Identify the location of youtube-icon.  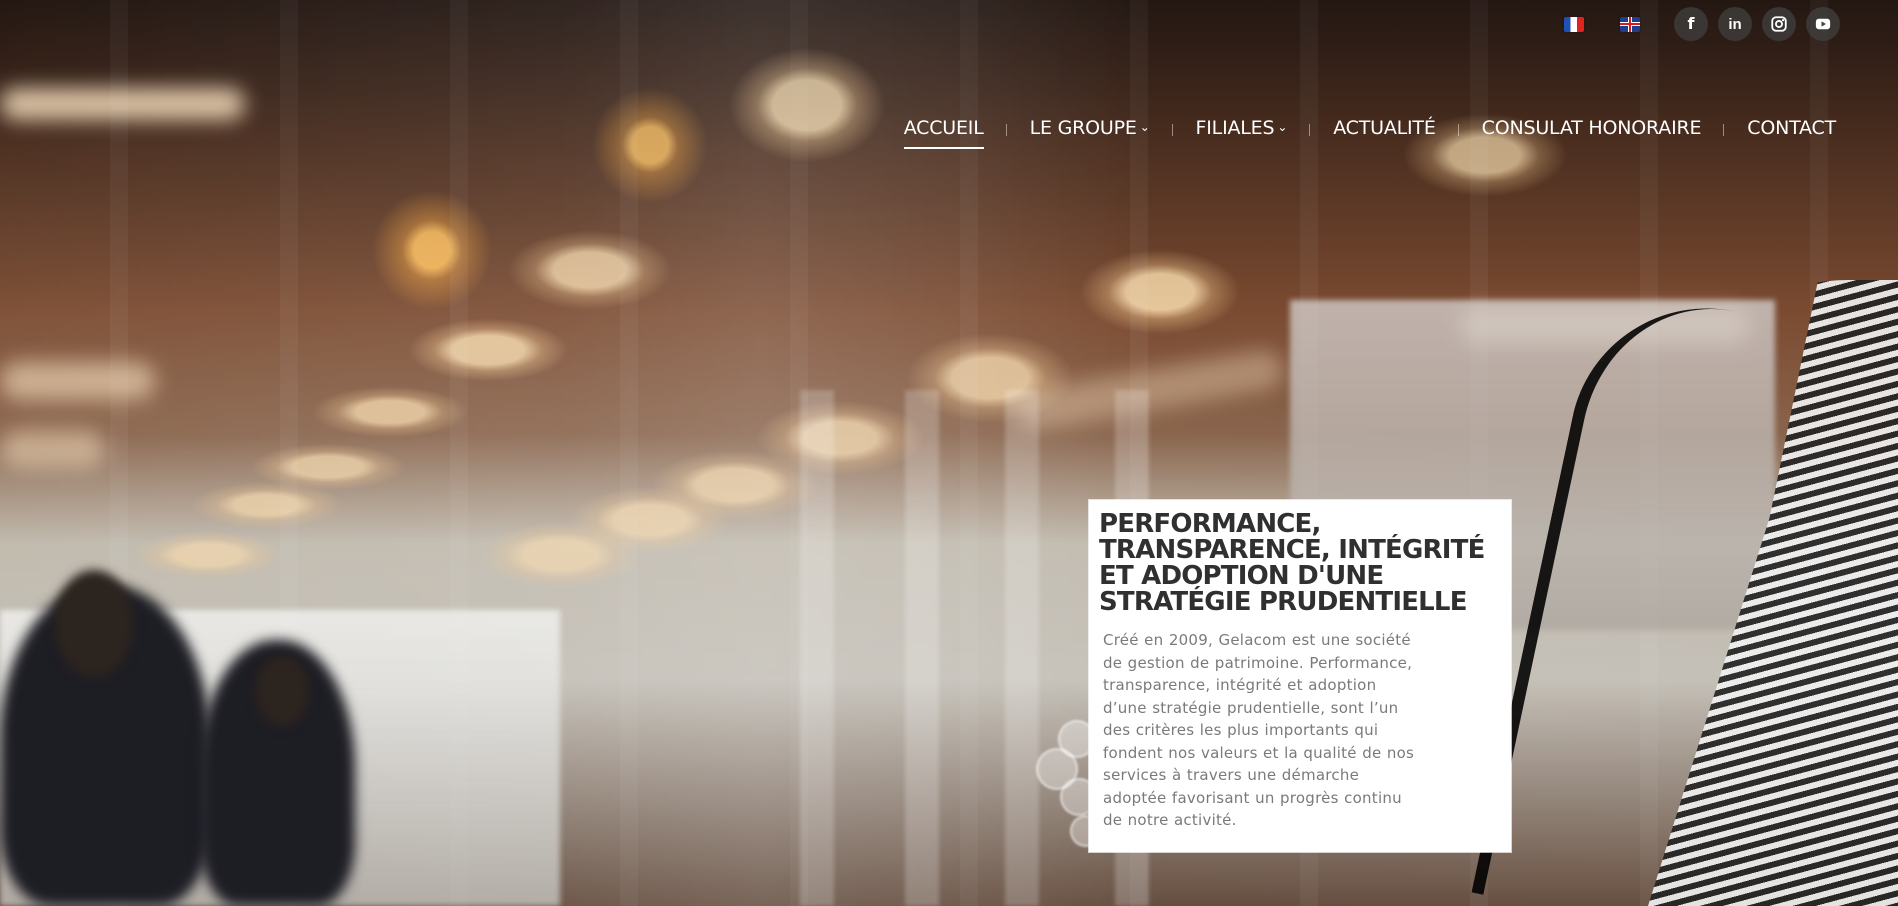
(1823, 24).